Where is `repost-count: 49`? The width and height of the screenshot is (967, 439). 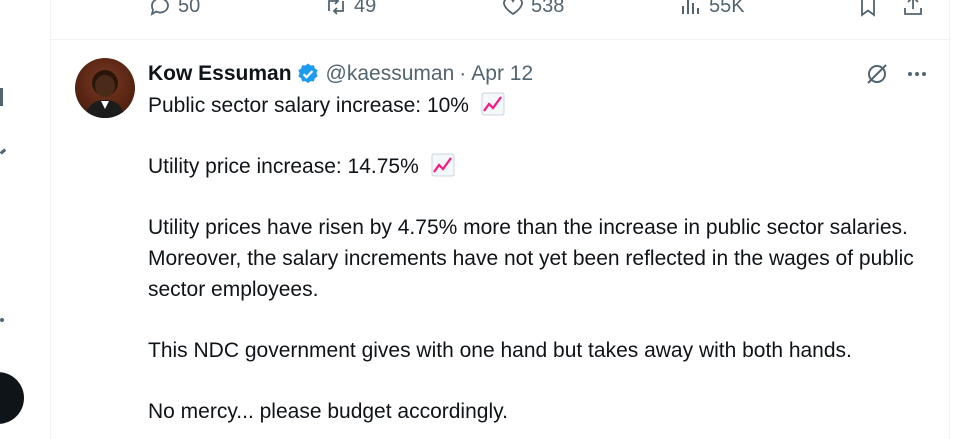 repost-count: 49 is located at coordinates (365, 8).